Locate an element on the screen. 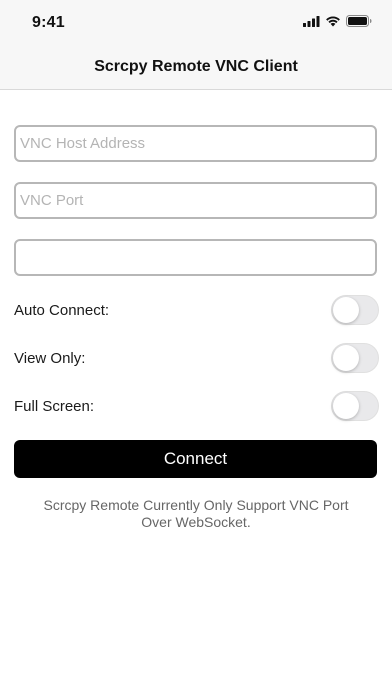 The image size is (392, 696). page-title: Scrcpy Remote VNC Client is located at coordinates (196, 66).